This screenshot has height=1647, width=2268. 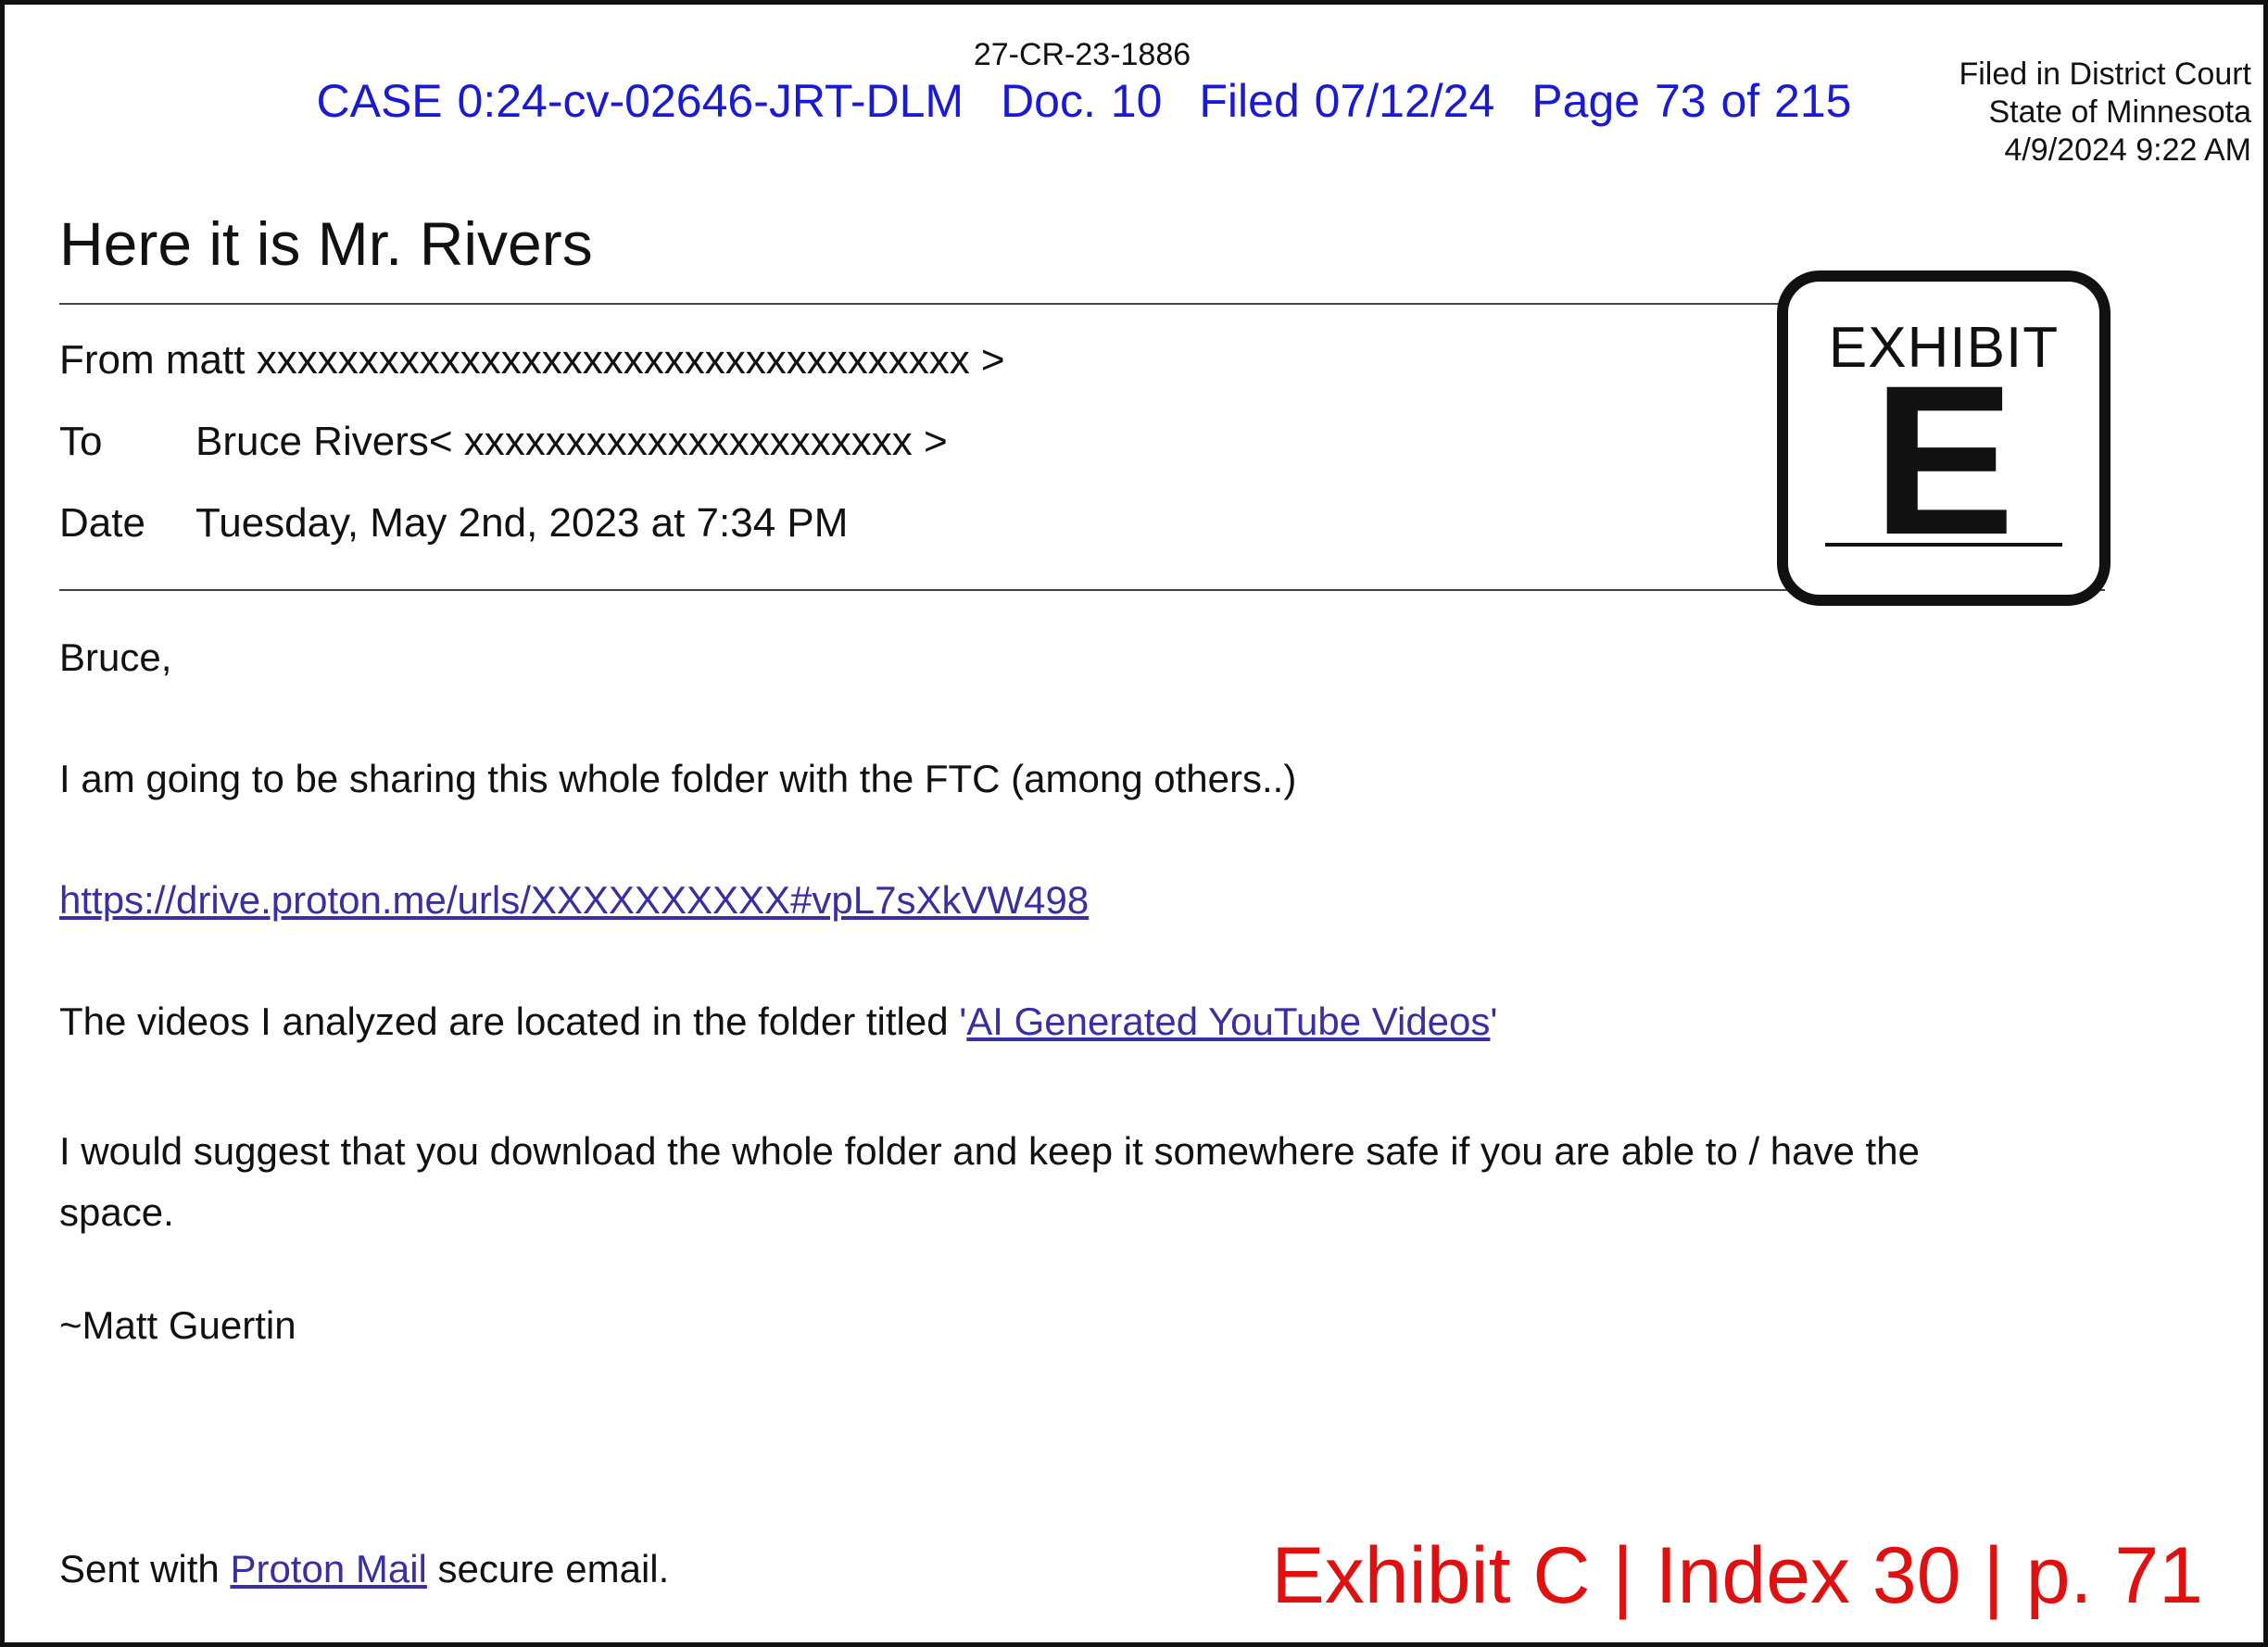 What do you see at coordinates (177, 1325) in the screenshot?
I see `email-signature: ~Matt Guertin` at bounding box center [177, 1325].